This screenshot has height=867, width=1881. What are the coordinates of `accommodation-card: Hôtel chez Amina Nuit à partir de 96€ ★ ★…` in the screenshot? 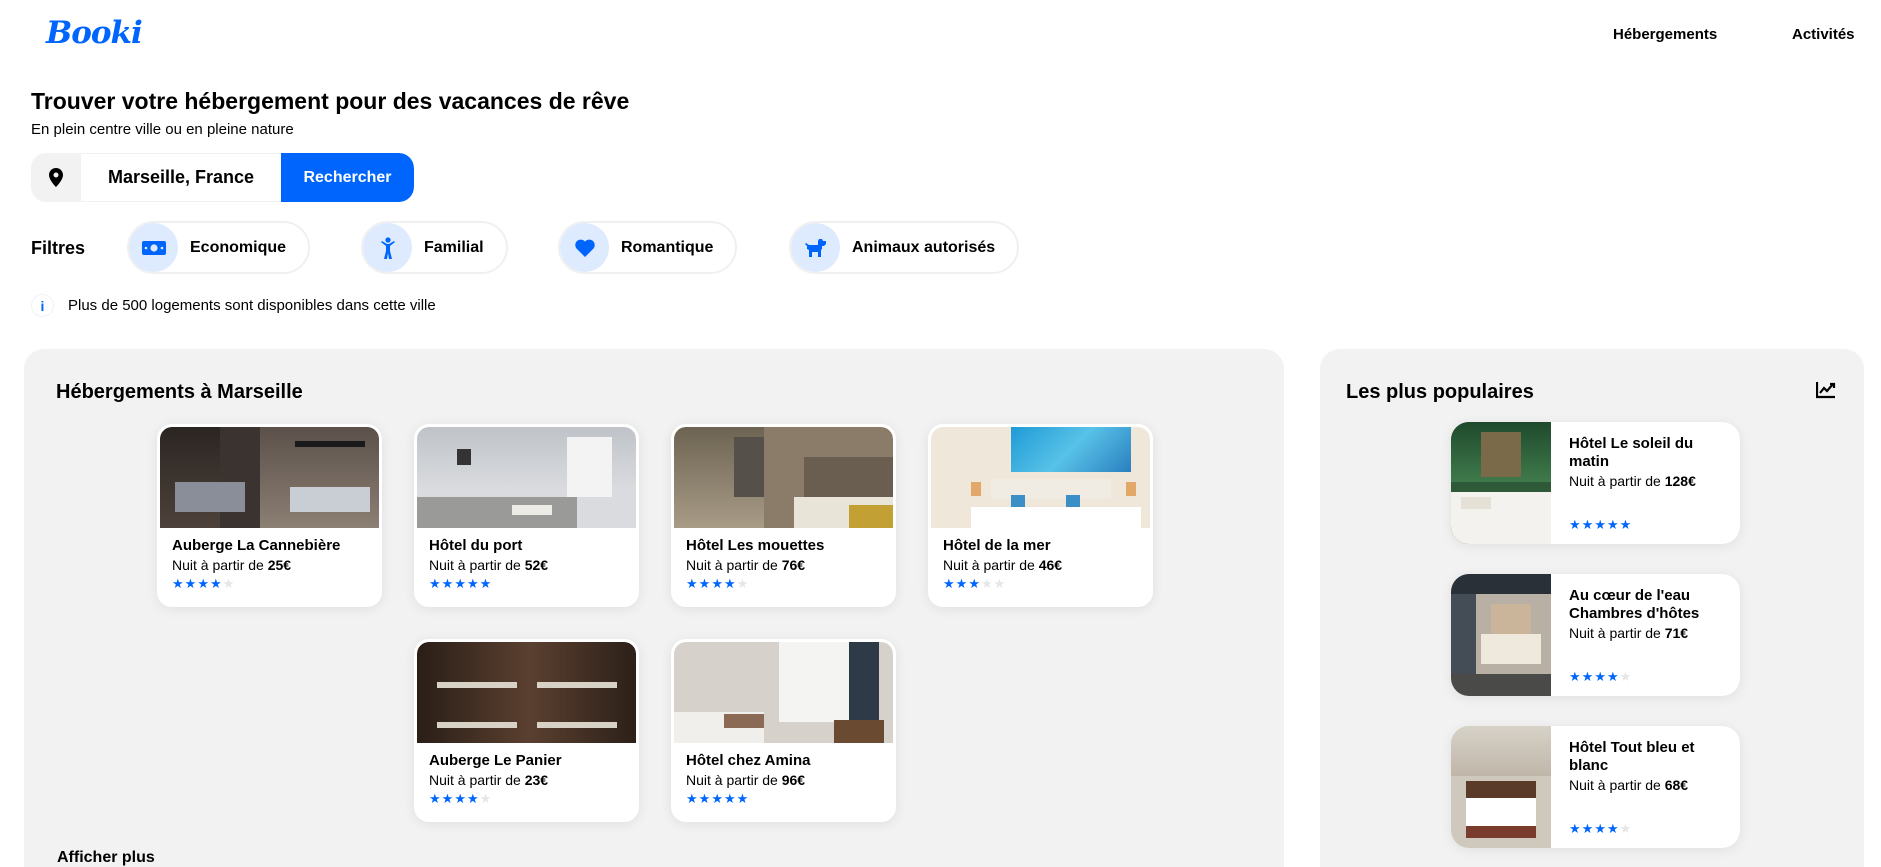 It's located at (783, 730).